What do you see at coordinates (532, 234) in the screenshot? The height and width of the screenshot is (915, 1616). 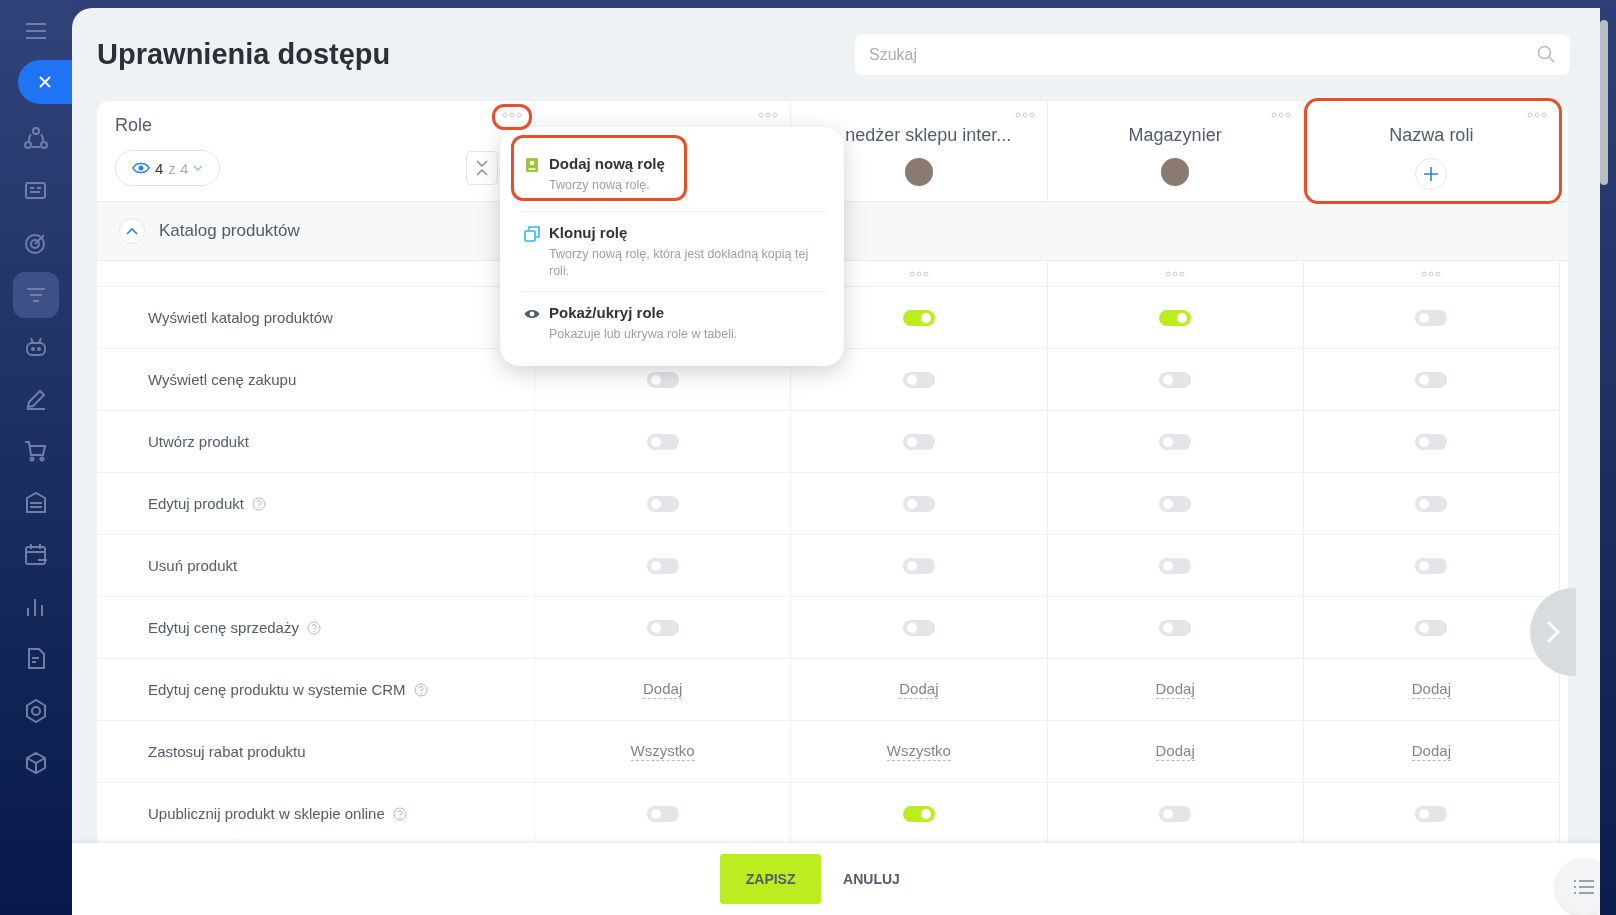 I see `copy-icon` at bounding box center [532, 234].